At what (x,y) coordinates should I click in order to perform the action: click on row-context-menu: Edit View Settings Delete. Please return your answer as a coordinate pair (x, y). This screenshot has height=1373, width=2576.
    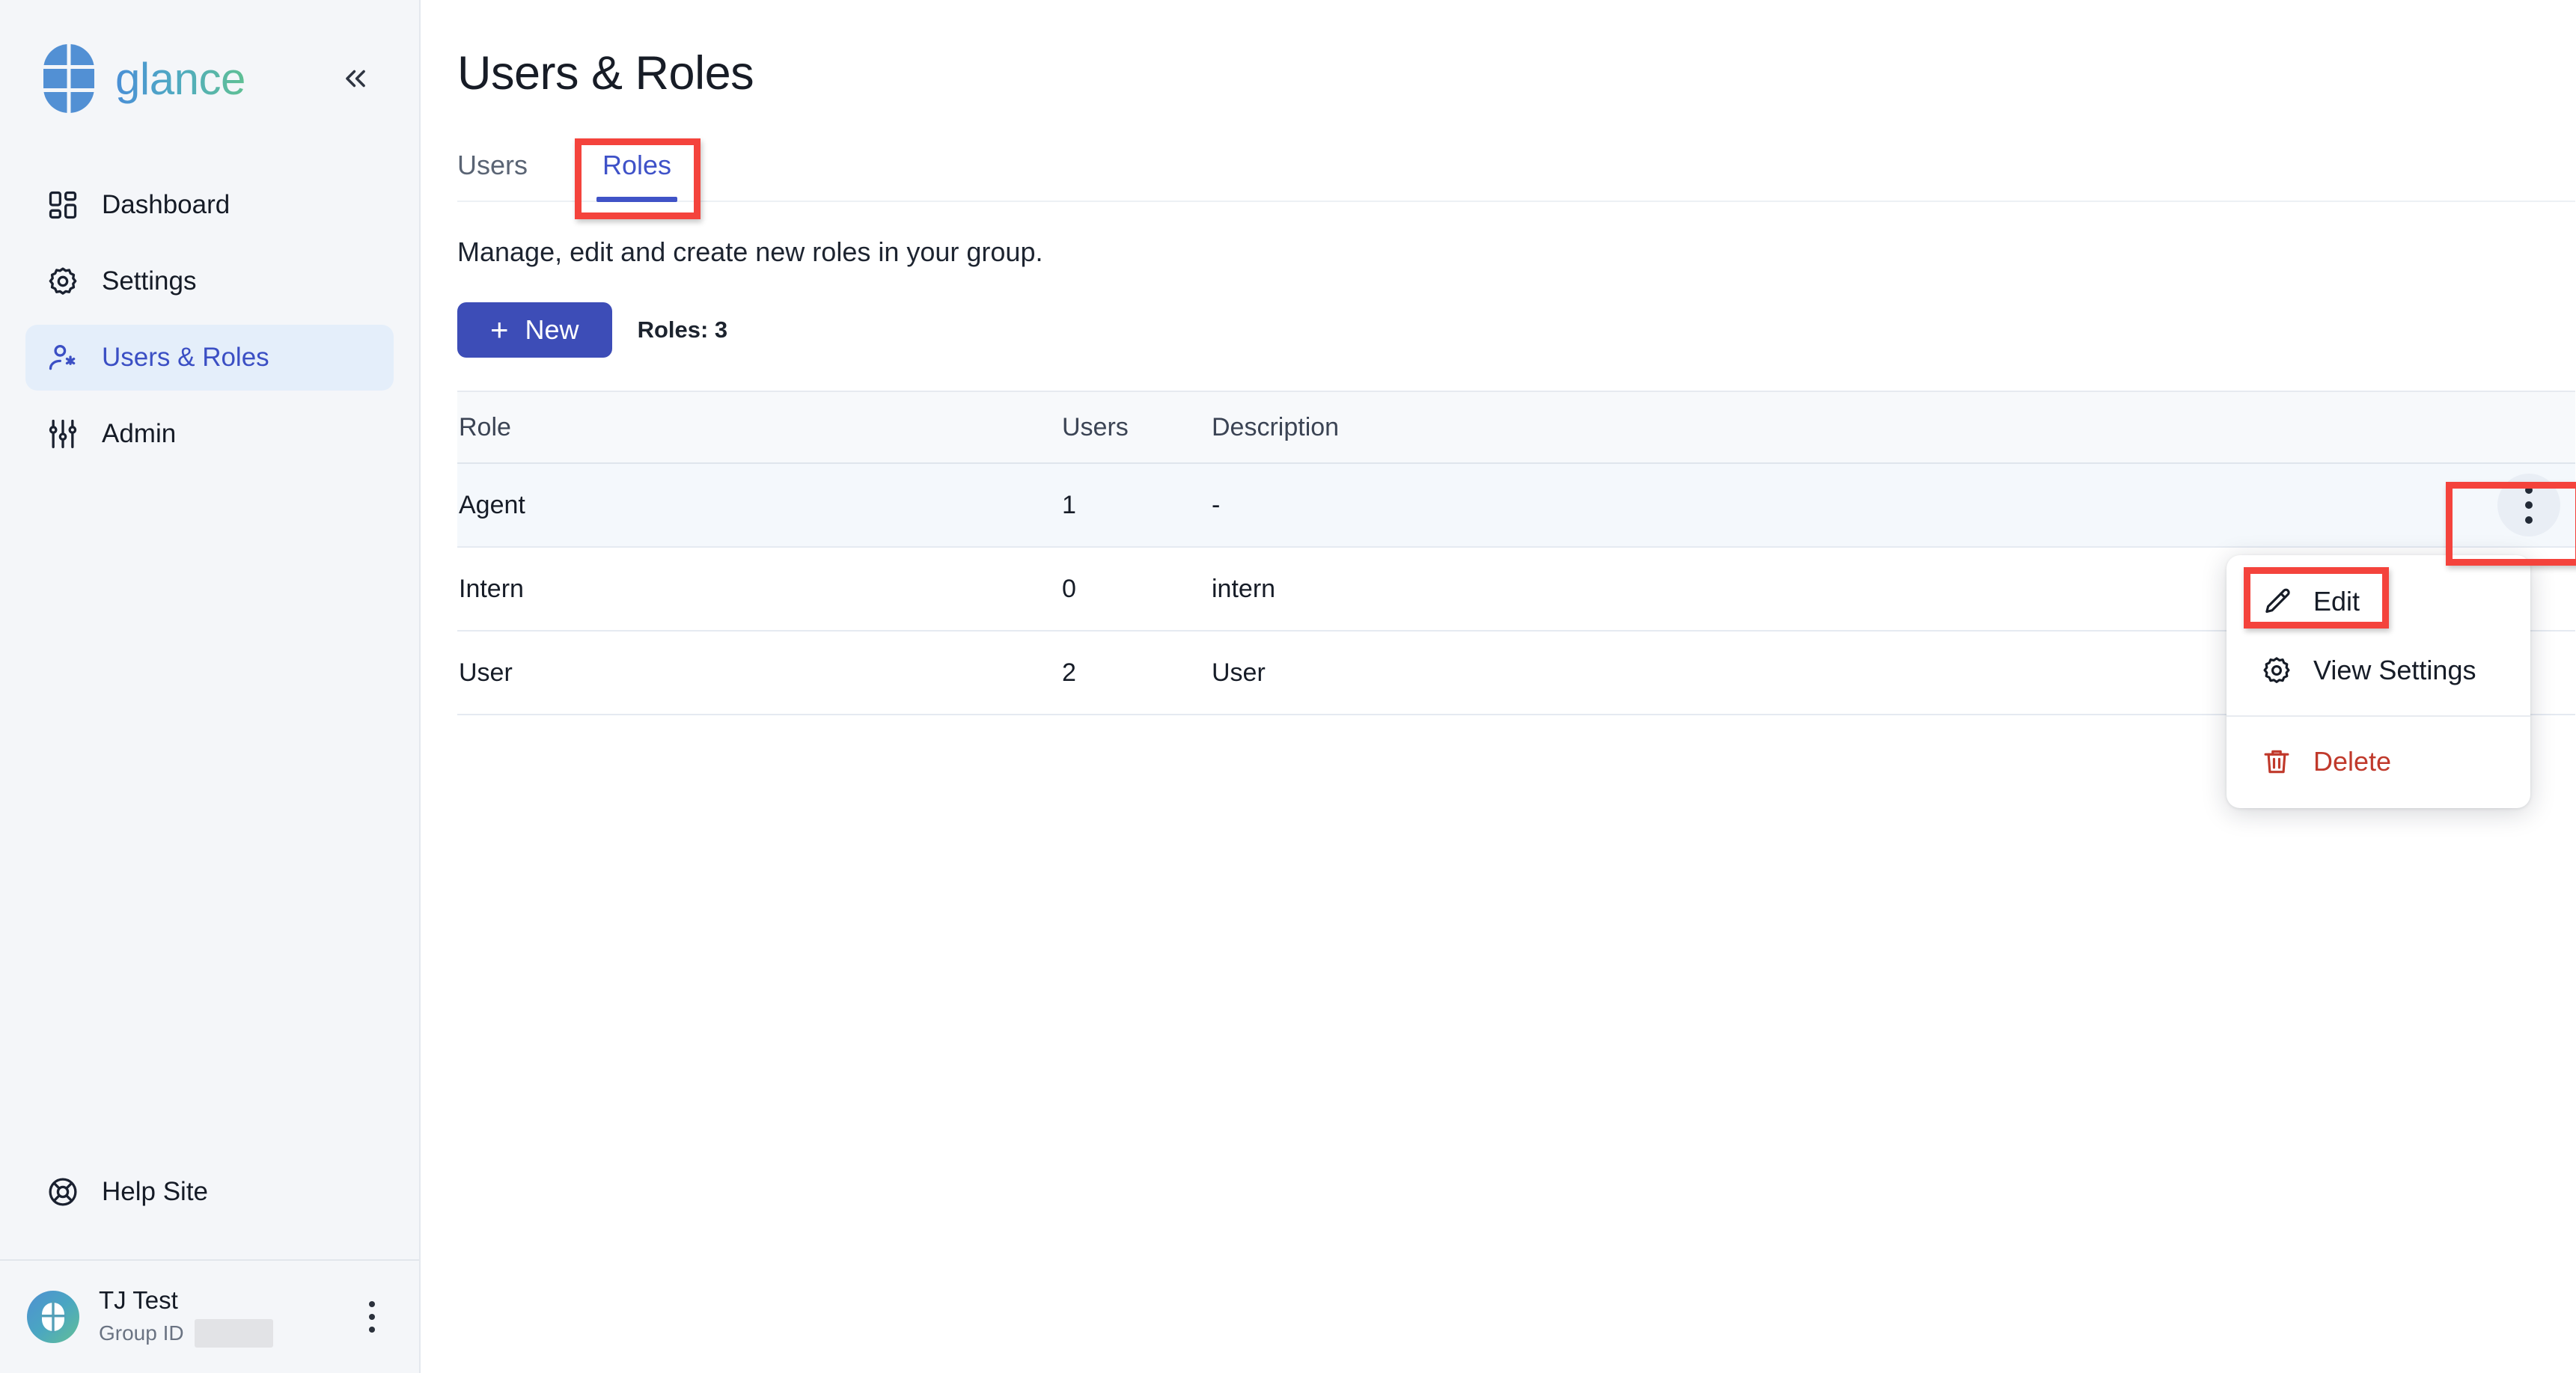
    Looking at the image, I should click on (2378, 681).